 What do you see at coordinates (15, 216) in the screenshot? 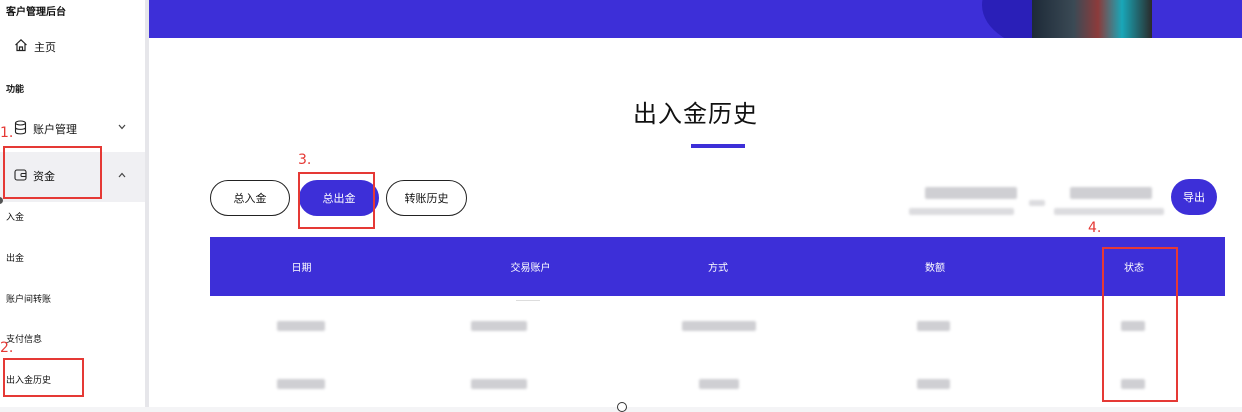
I see `sidebar-subitem-deposit: 入金` at bounding box center [15, 216].